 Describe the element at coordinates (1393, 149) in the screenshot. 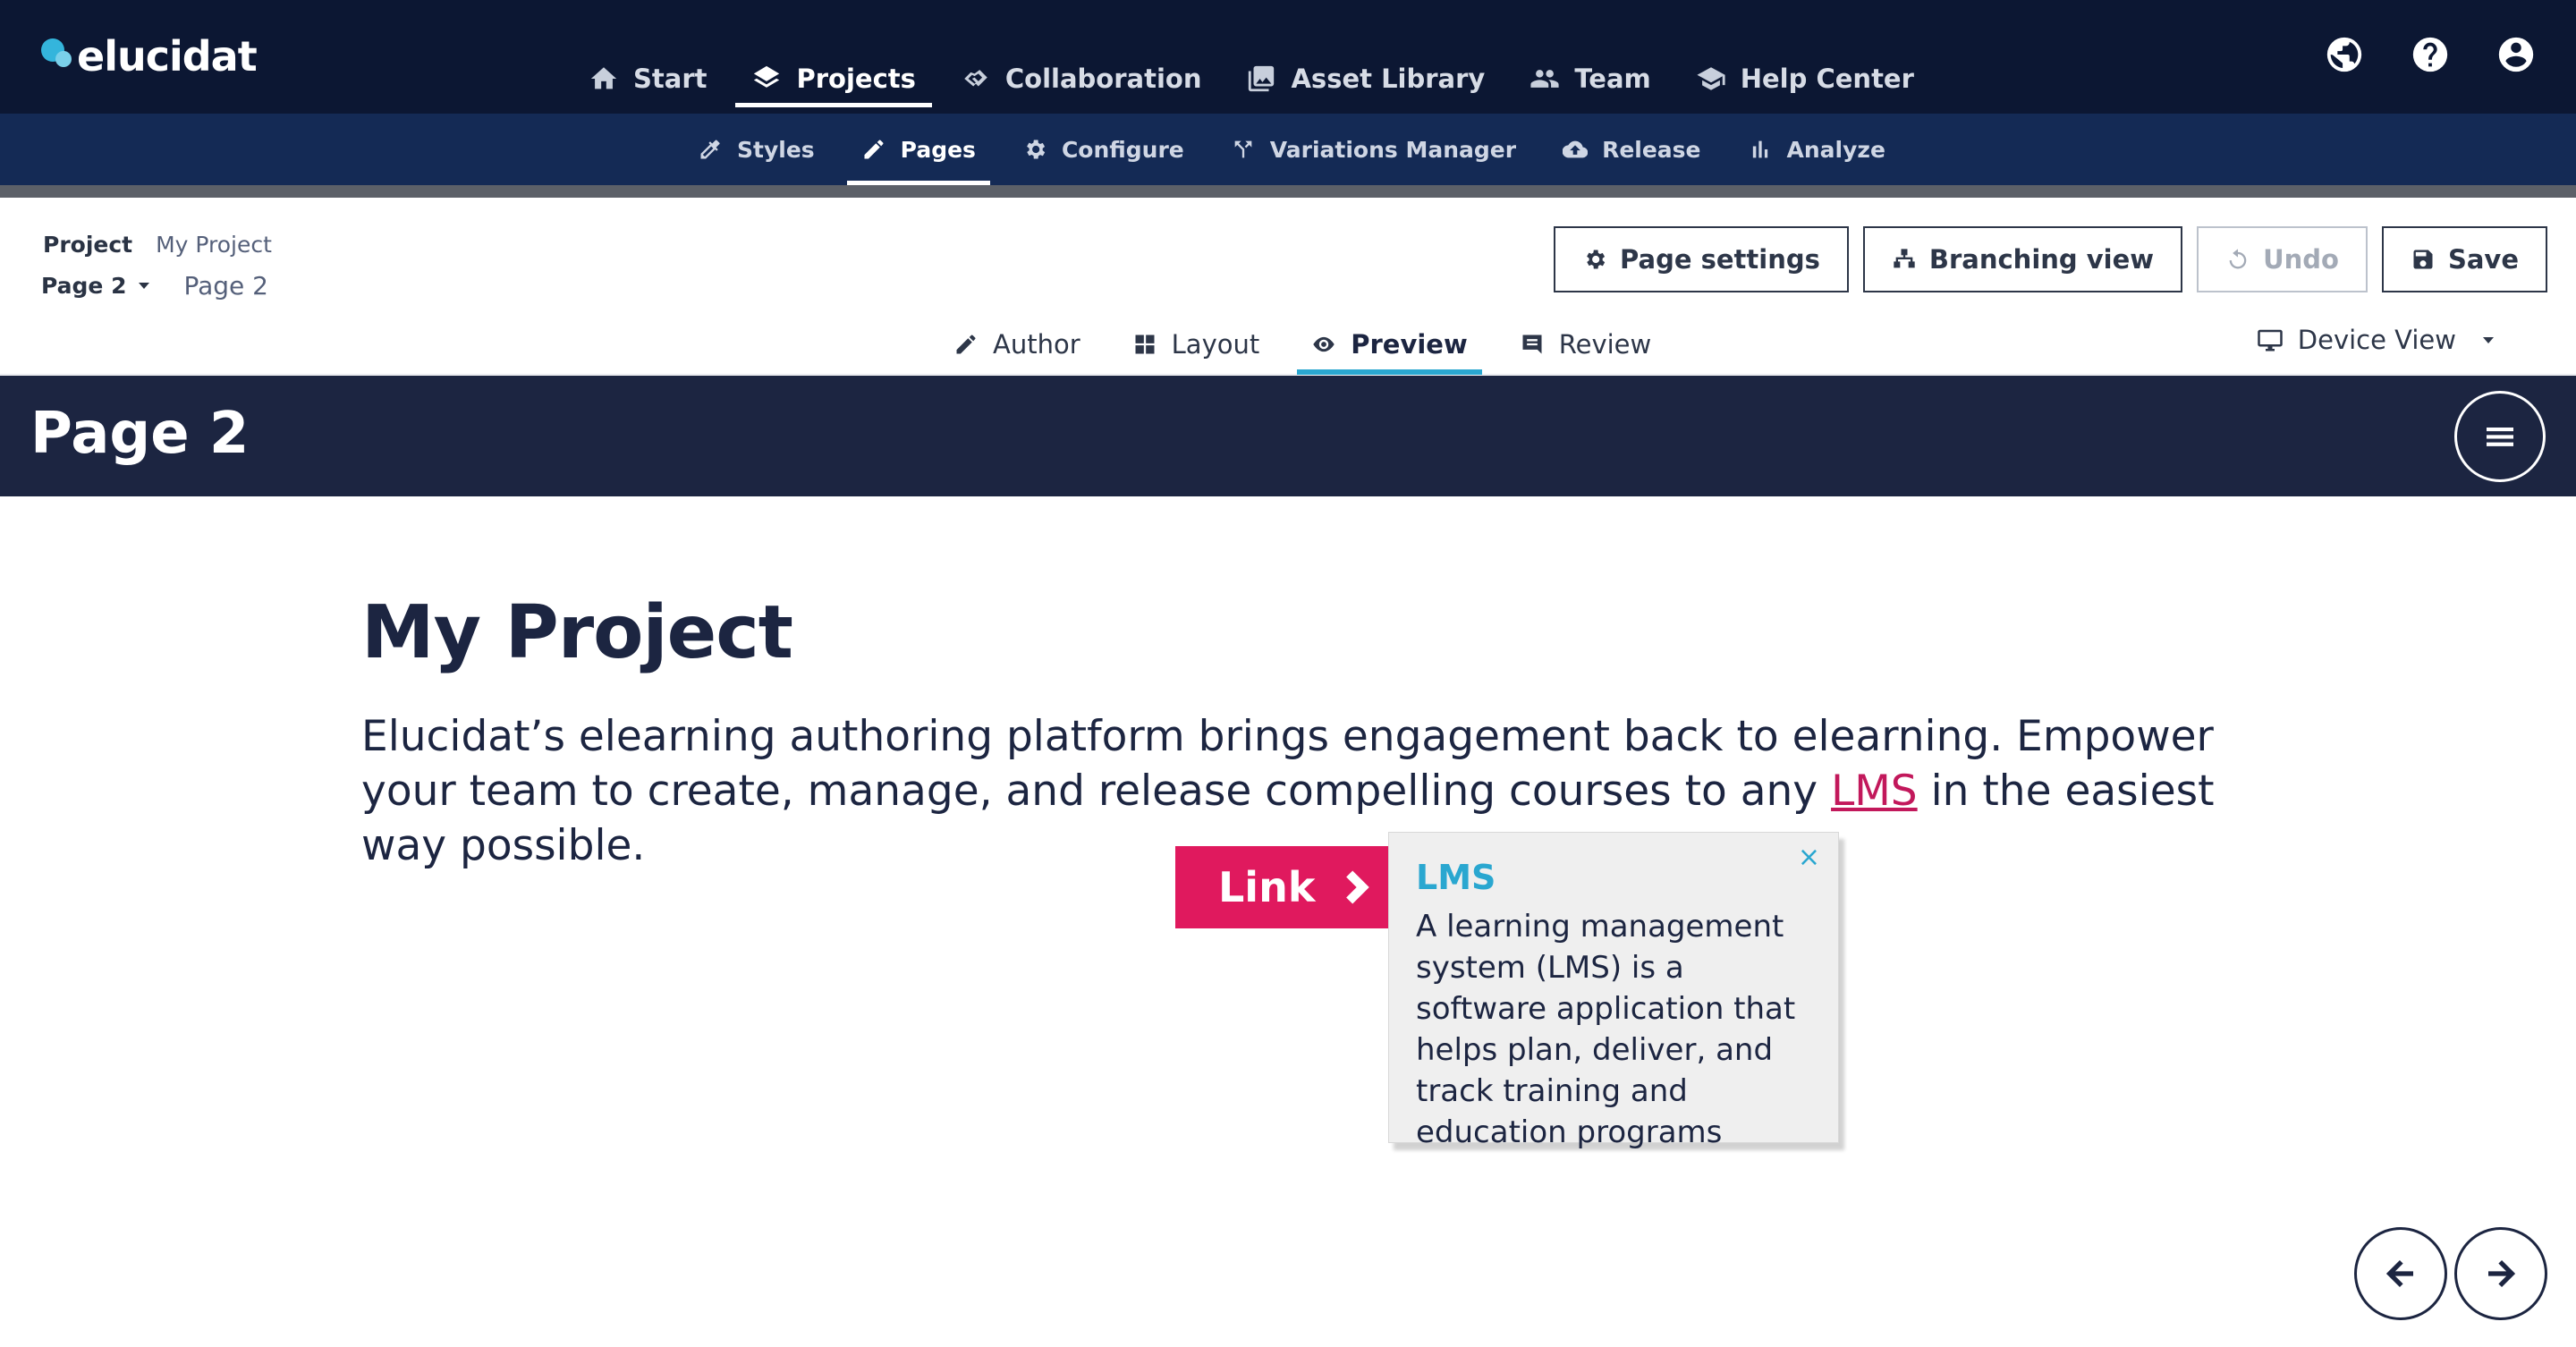

I see `subnav-item-label: Variations Manager` at that location.